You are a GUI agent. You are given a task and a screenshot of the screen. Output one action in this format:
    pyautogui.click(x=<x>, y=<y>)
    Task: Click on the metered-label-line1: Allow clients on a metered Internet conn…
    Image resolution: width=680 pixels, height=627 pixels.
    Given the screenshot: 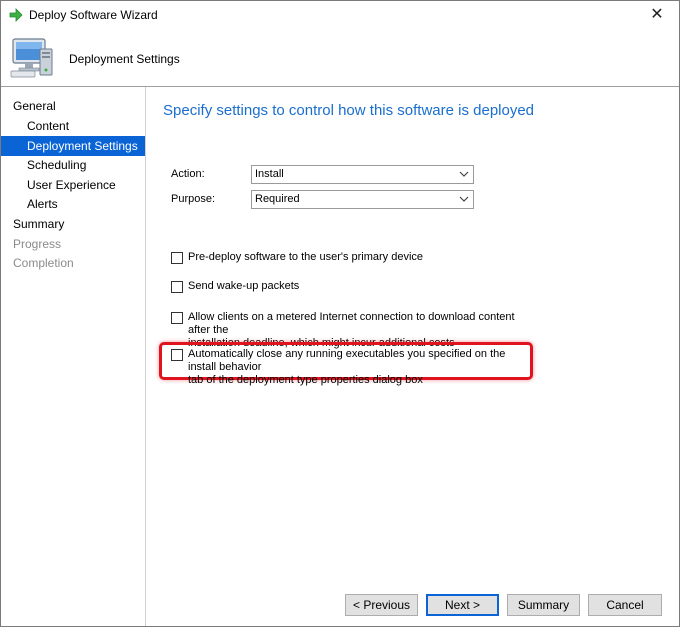 What is the action you would take?
    pyautogui.click(x=351, y=323)
    